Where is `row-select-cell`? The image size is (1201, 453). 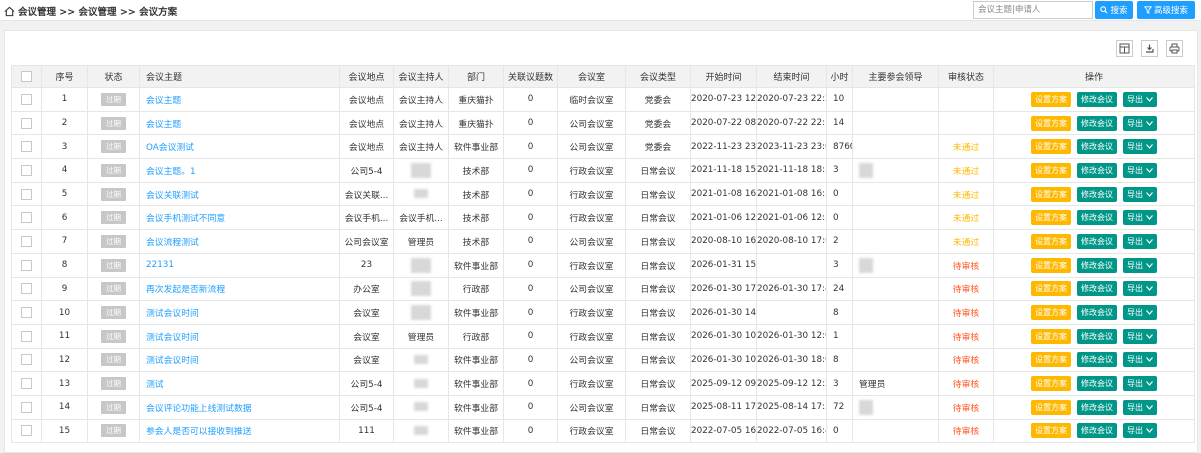
row-select-cell is located at coordinates (26, 265).